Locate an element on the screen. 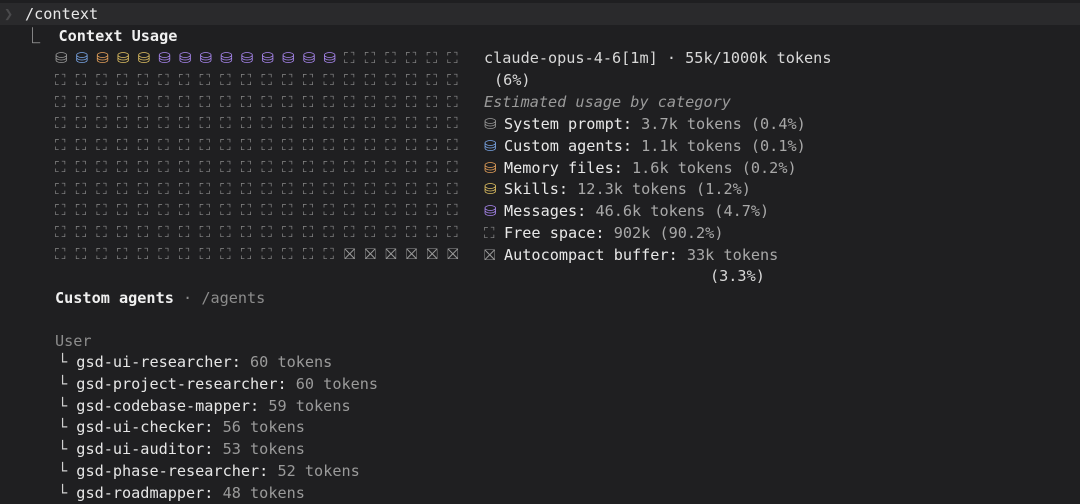 This screenshot has width=1080, height=504. user-group-label: User is located at coordinates (73, 341).